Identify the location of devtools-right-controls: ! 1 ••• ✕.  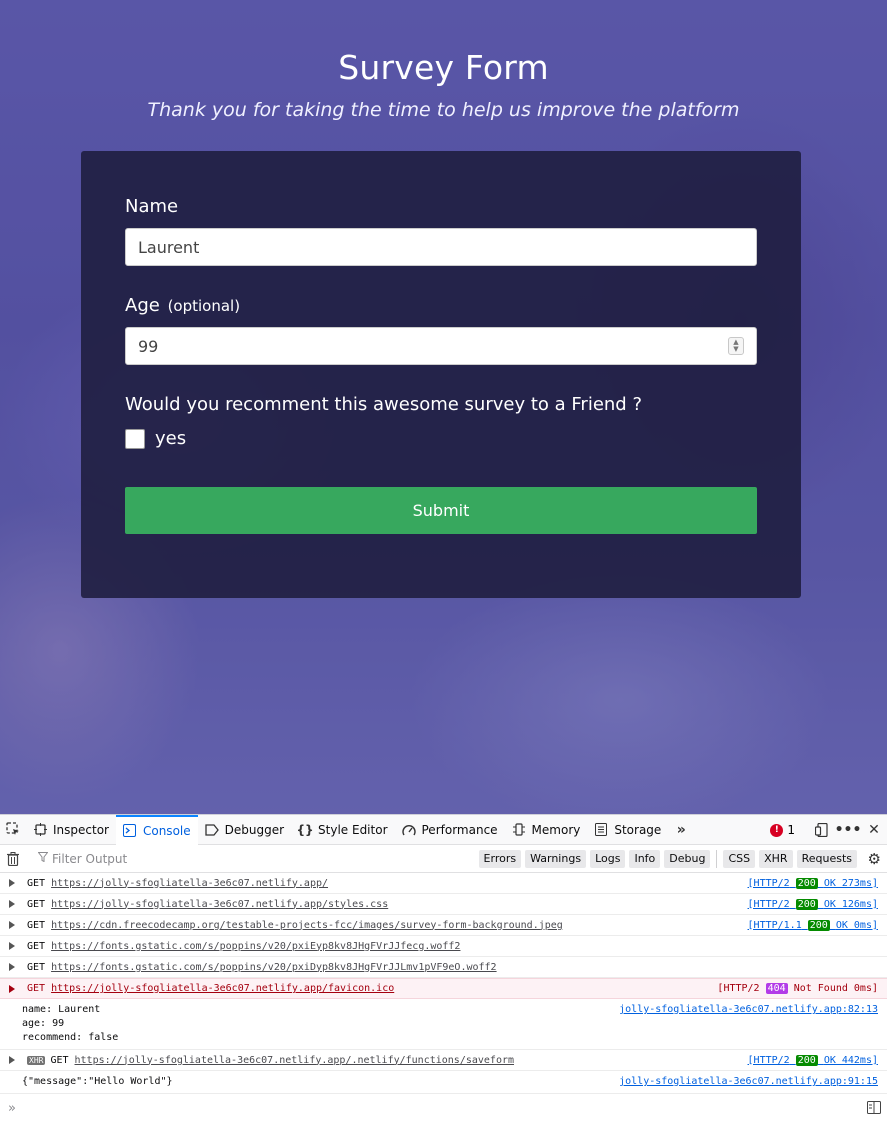
(828, 830).